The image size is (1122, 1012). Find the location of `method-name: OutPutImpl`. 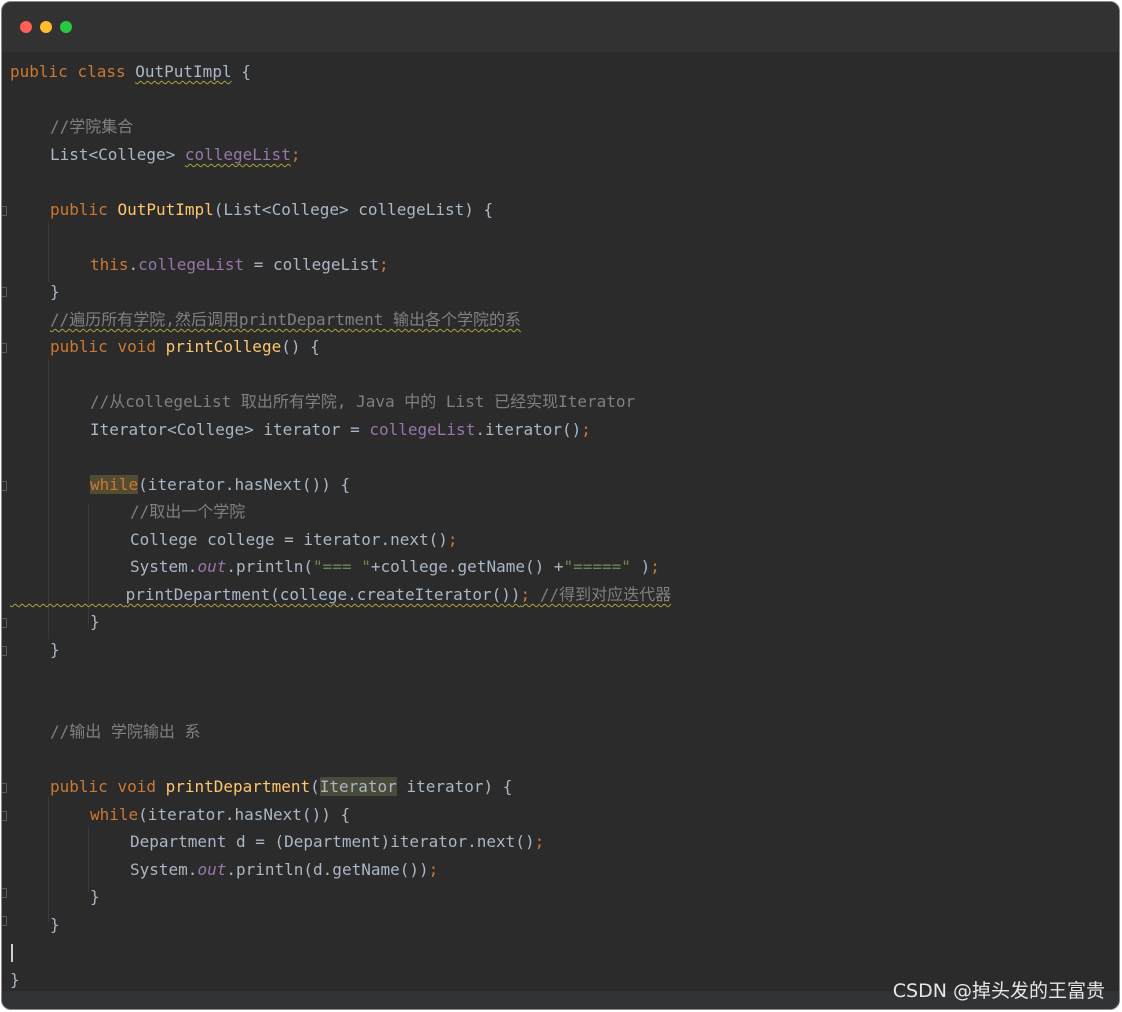

method-name: OutPutImpl is located at coordinates (165, 209).